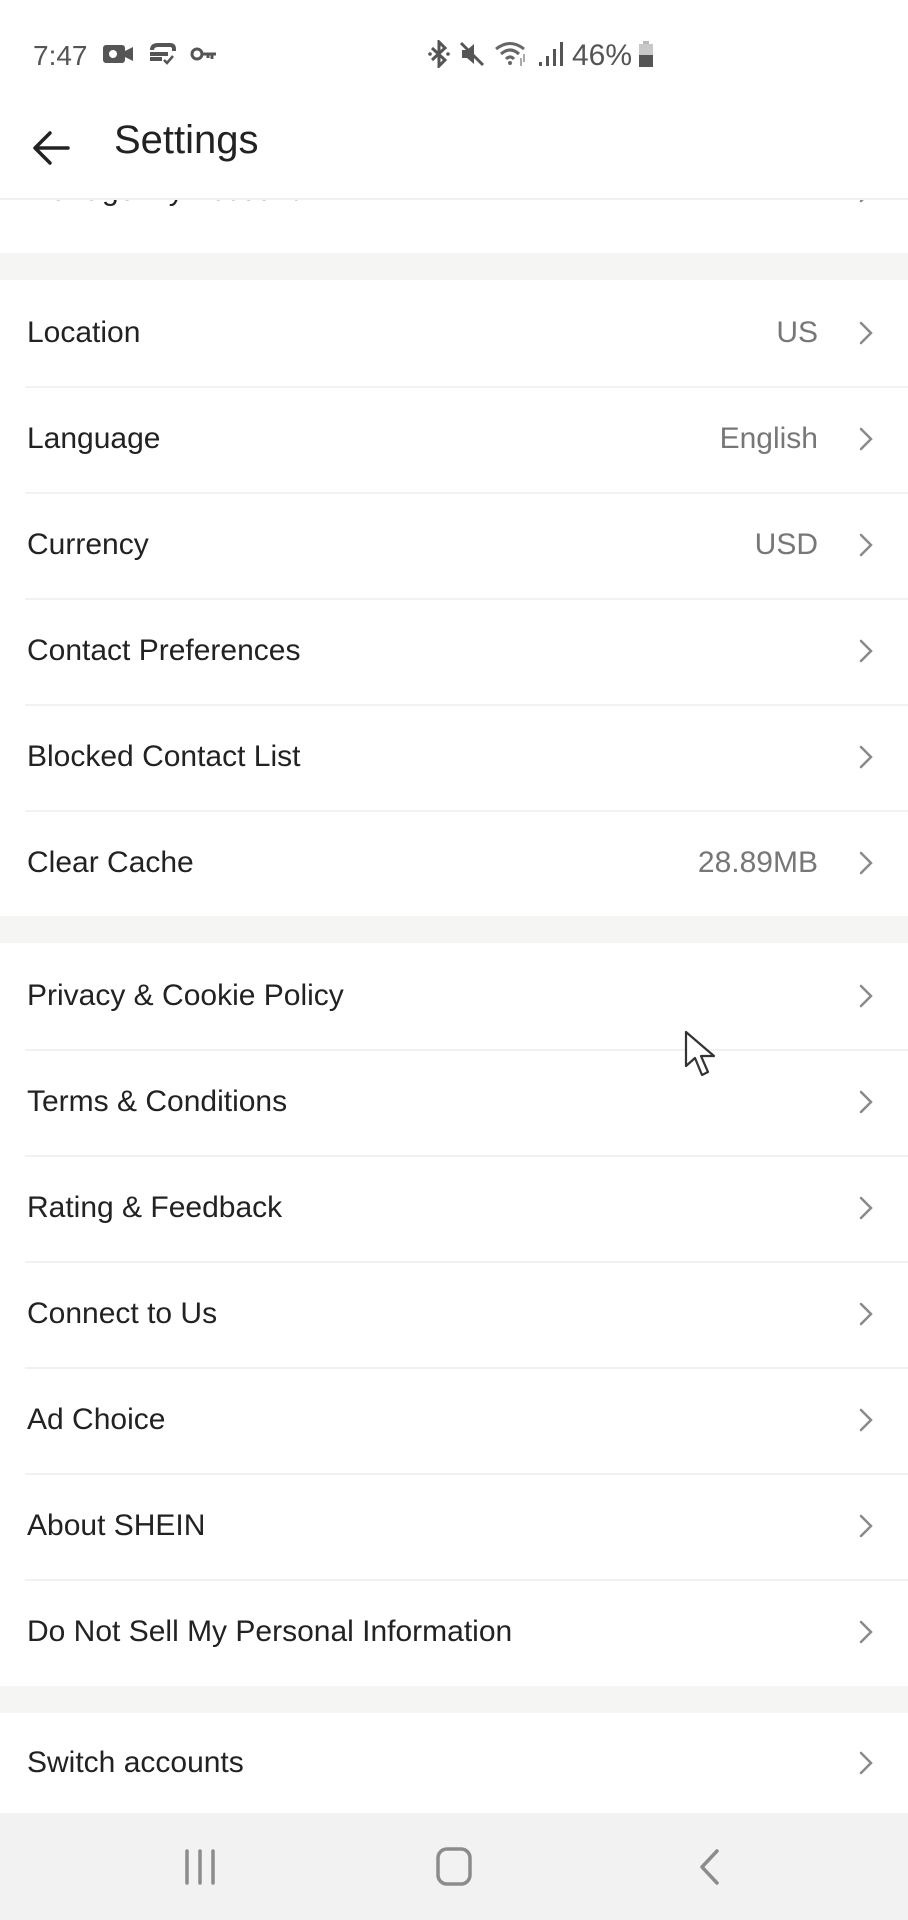  I want to click on settings-item-language: Language English, so click(454, 439).